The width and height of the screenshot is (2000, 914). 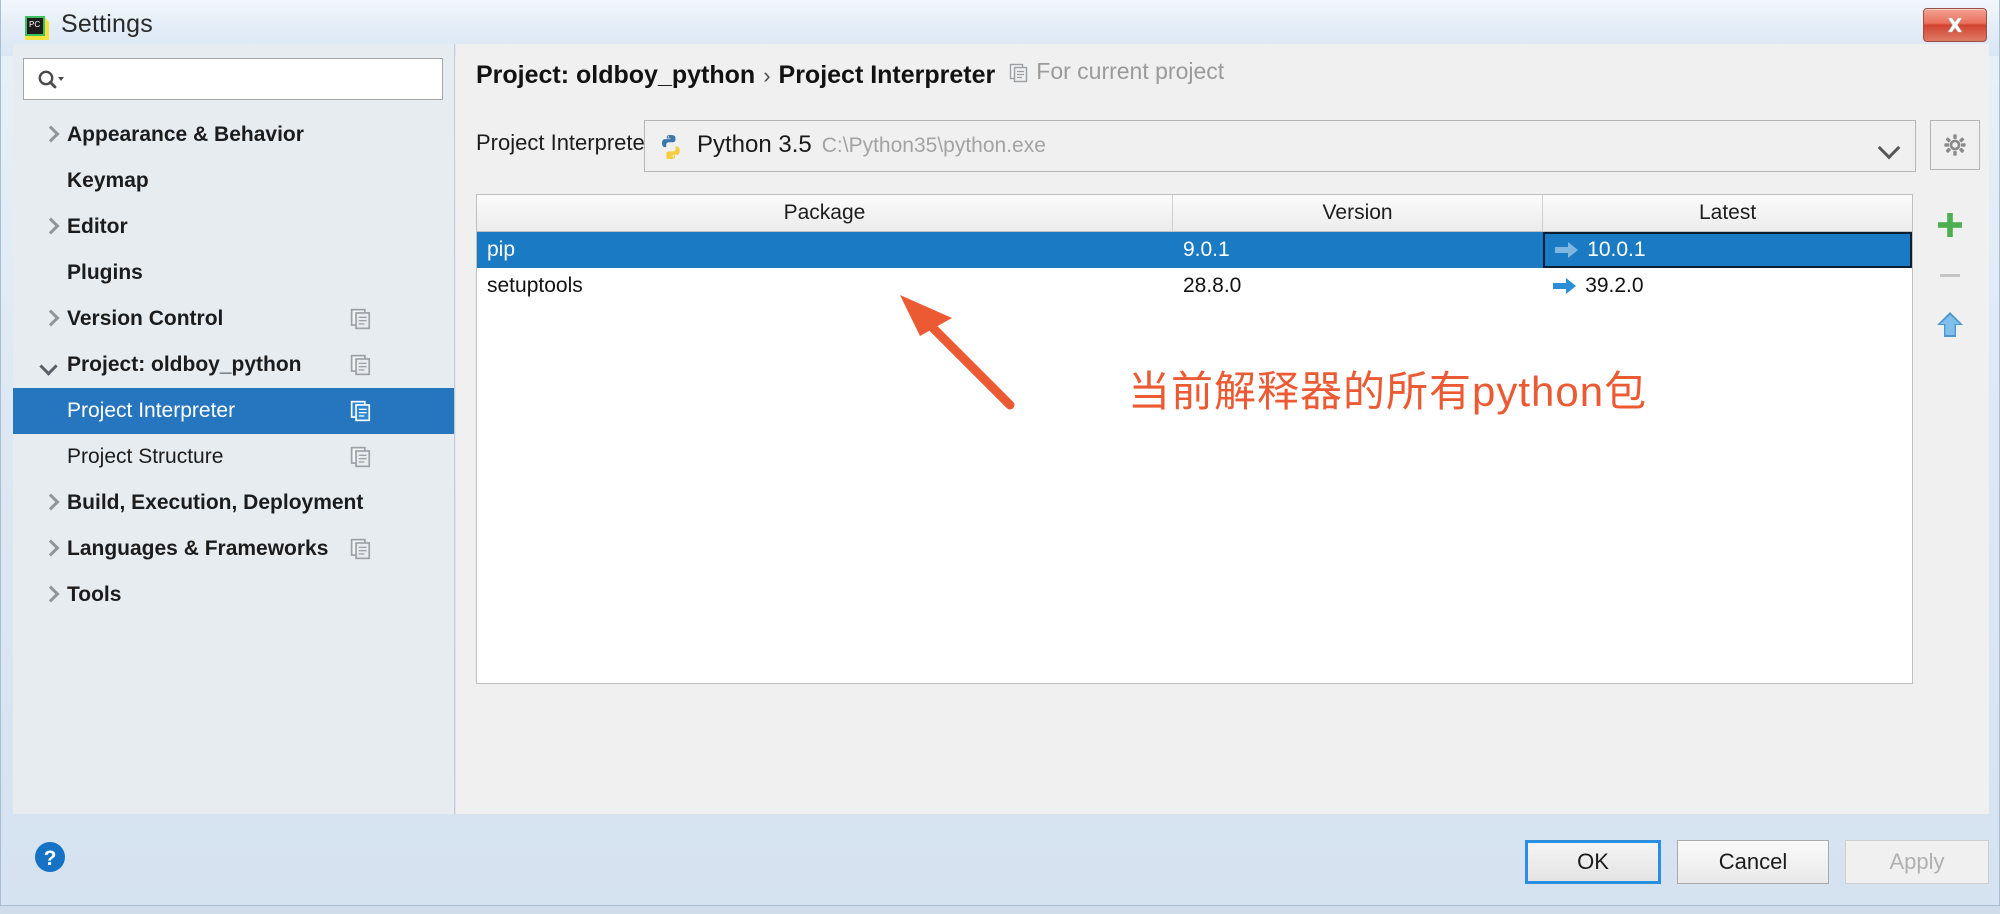 What do you see at coordinates (233, 181) in the screenshot?
I see `sidebar-item-keymap: Keymap` at bounding box center [233, 181].